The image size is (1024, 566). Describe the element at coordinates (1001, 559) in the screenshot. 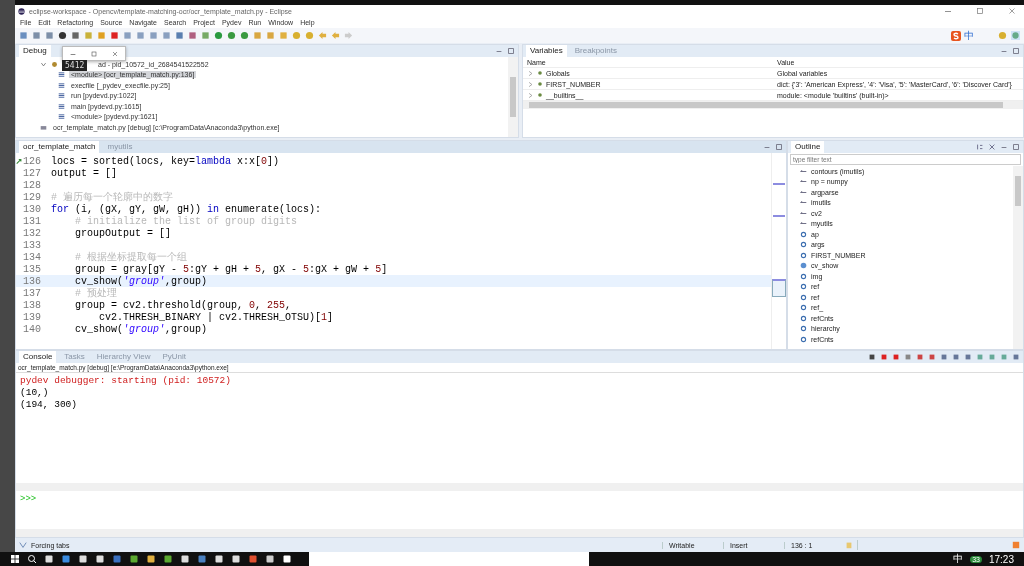

I see `clock: 17:23` at that location.